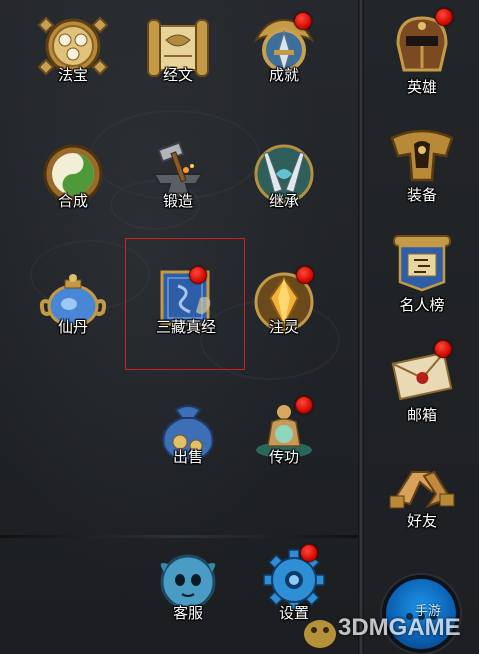 The image size is (479, 654). What do you see at coordinates (283, 327) in the screenshot?
I see `tile-label: 注灵` at bounding box center [283, 327].